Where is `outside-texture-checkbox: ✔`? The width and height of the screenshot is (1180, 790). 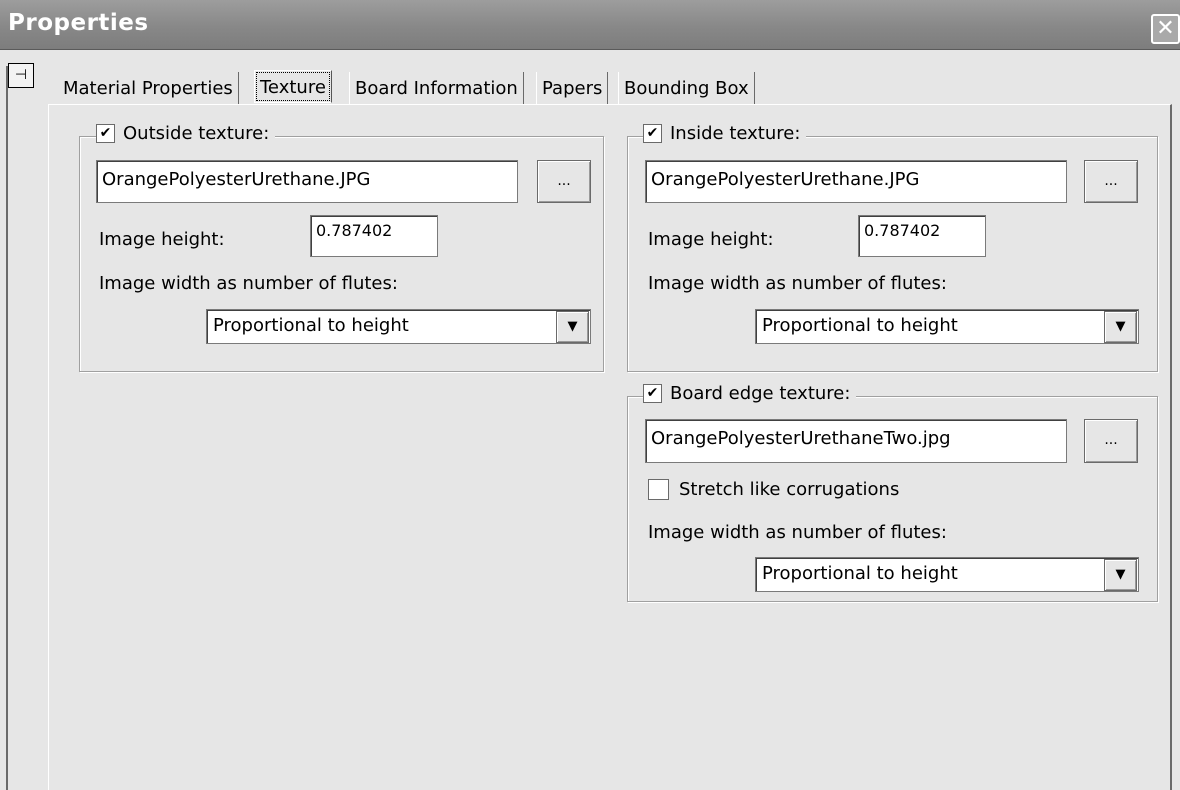 outside-texture-checkbox: ✔ is located at coordinates (105, 133).